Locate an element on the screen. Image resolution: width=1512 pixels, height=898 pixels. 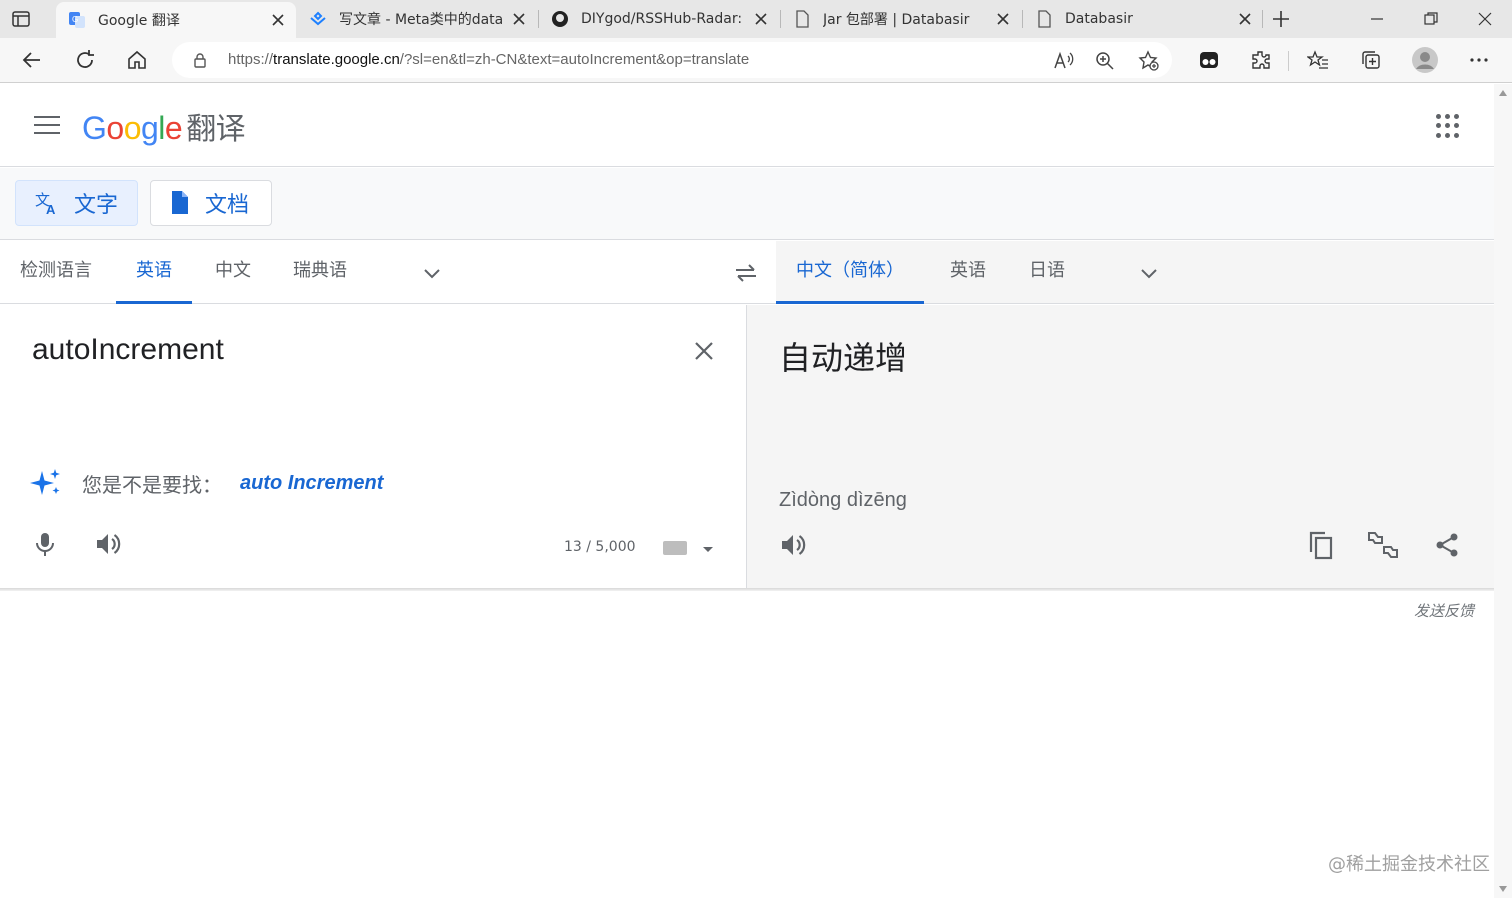
svg-text: A is located at coordinates (51, 209).